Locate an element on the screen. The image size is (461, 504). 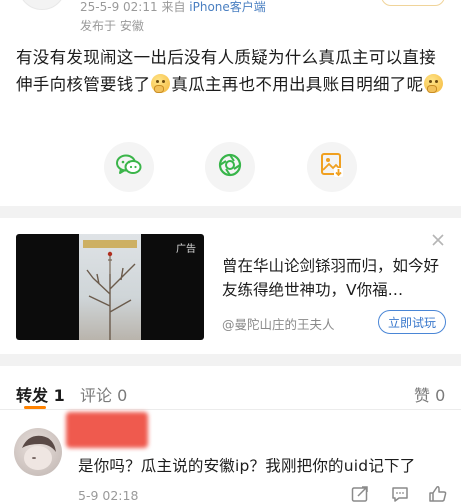
post-text-part2: 真瓜主再也不用出具账目明细了呢 is located at coordinates (297, 84).